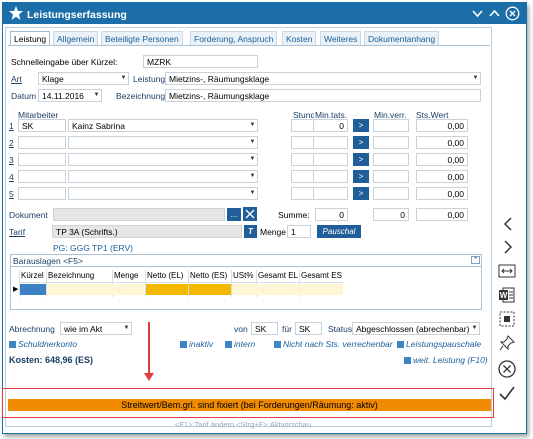  I want to click on art-select: Klage ▼, so click(83, 78).